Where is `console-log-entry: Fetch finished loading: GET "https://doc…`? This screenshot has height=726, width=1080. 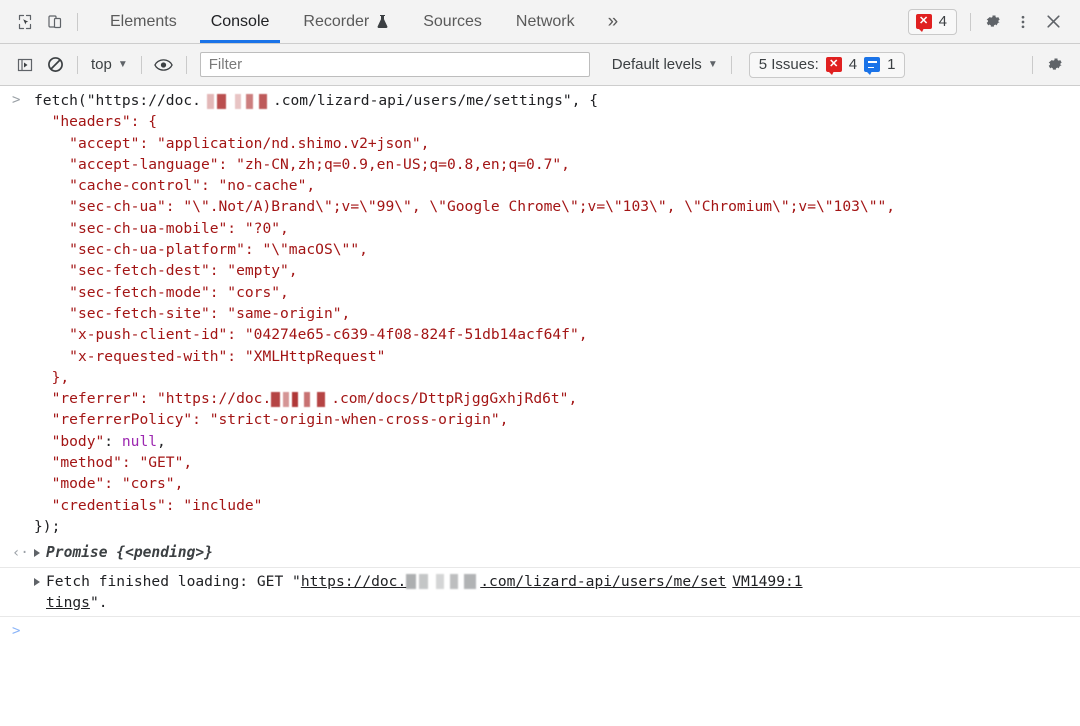 console-log-entry: Fetch finished loading: GET "https://doc… is located at coordinates (540, 593).